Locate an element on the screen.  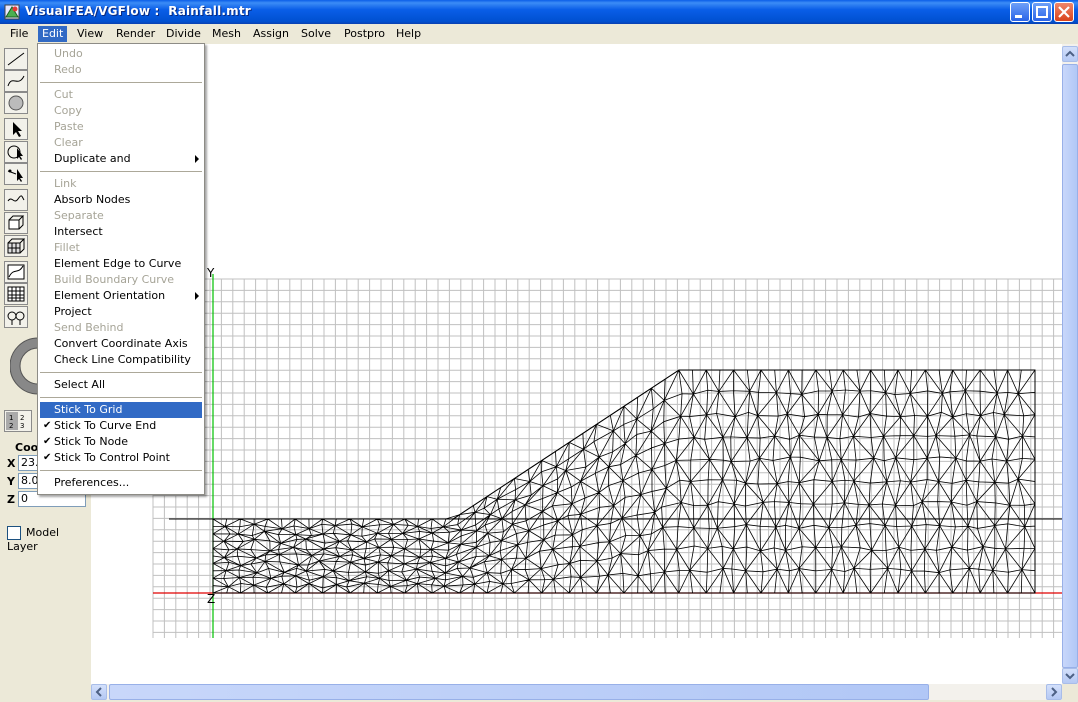
menu-stick-to-node: ✔ Stick To Node is located at coordinates (121, 442).